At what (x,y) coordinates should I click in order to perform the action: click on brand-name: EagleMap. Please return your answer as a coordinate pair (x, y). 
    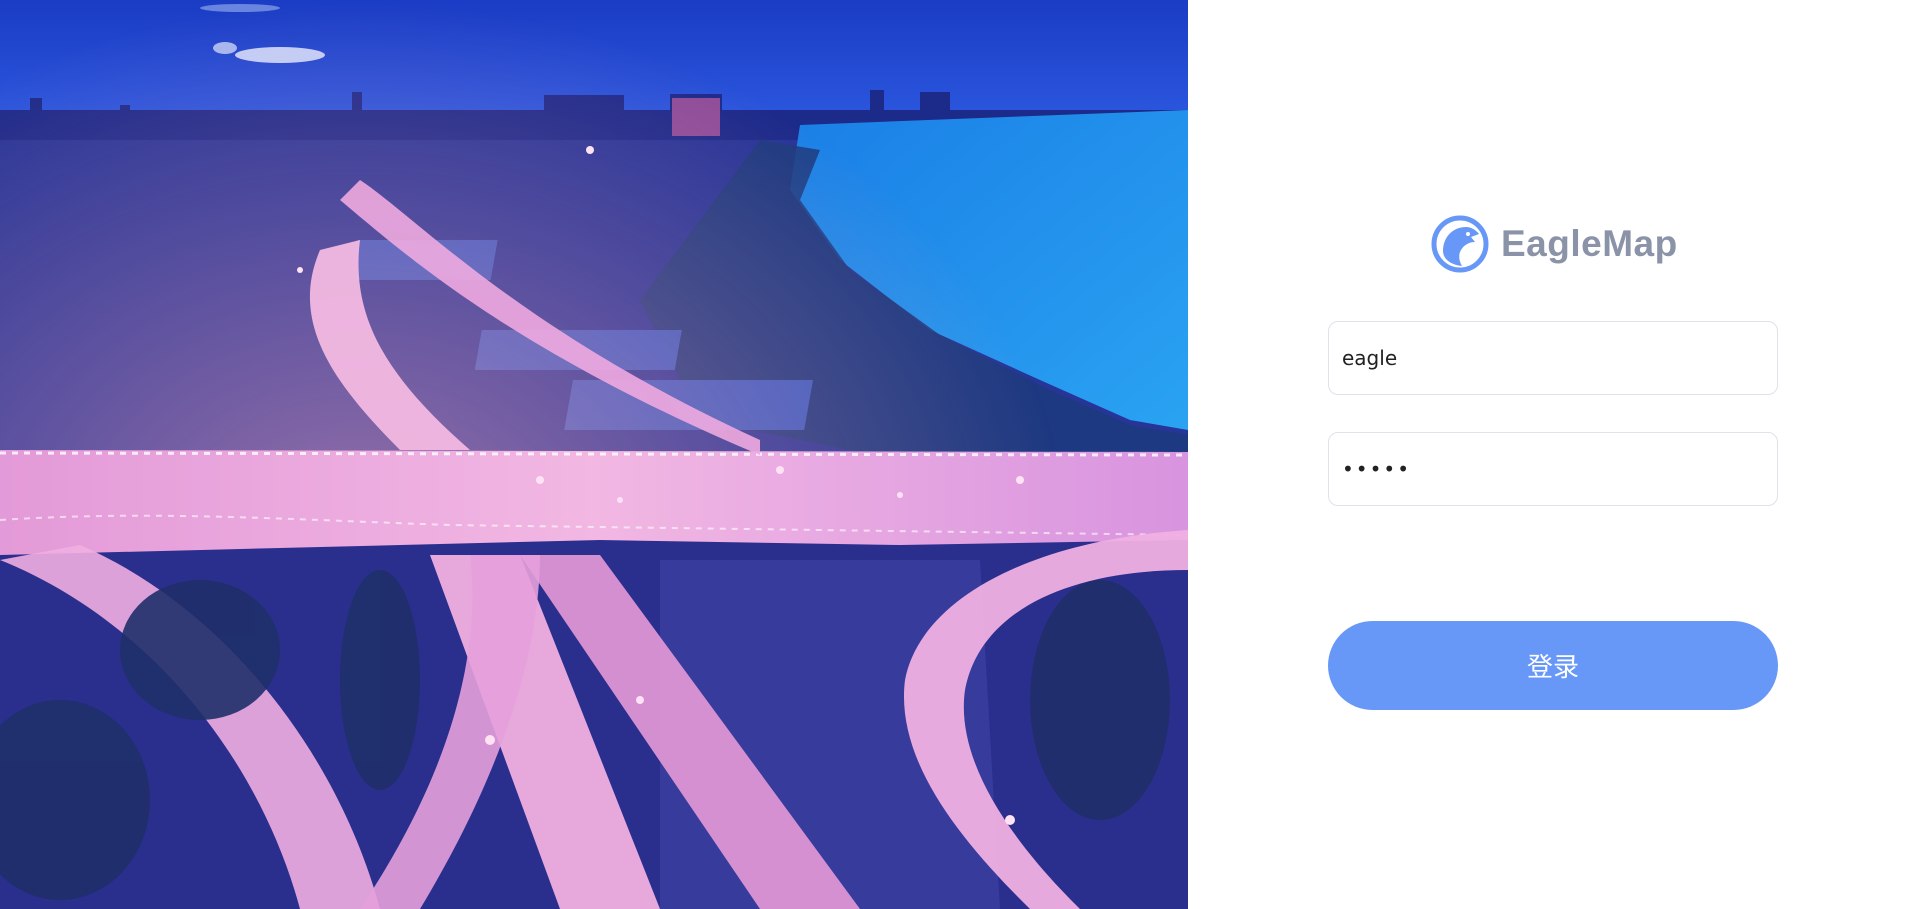
    Looking at the image, I should click on (1589, 243).